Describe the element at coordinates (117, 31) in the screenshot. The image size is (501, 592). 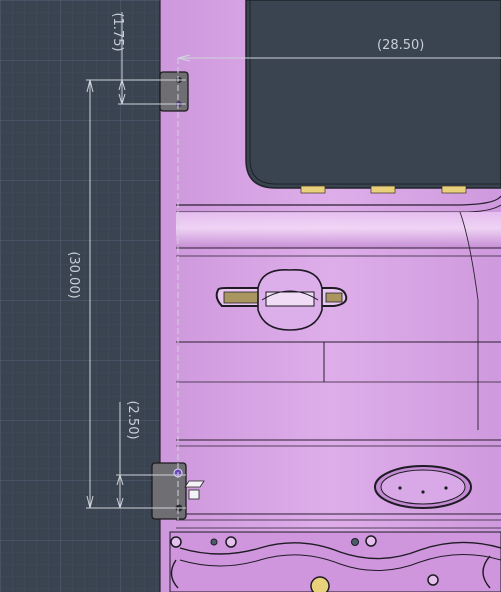
I see `dimension-label-top-vertical: (1.75)` at that location.